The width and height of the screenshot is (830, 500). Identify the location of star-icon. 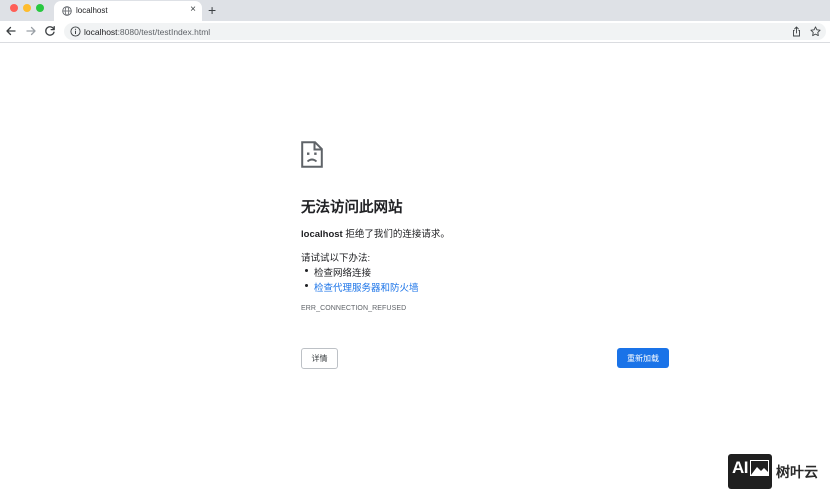
(815, 31).